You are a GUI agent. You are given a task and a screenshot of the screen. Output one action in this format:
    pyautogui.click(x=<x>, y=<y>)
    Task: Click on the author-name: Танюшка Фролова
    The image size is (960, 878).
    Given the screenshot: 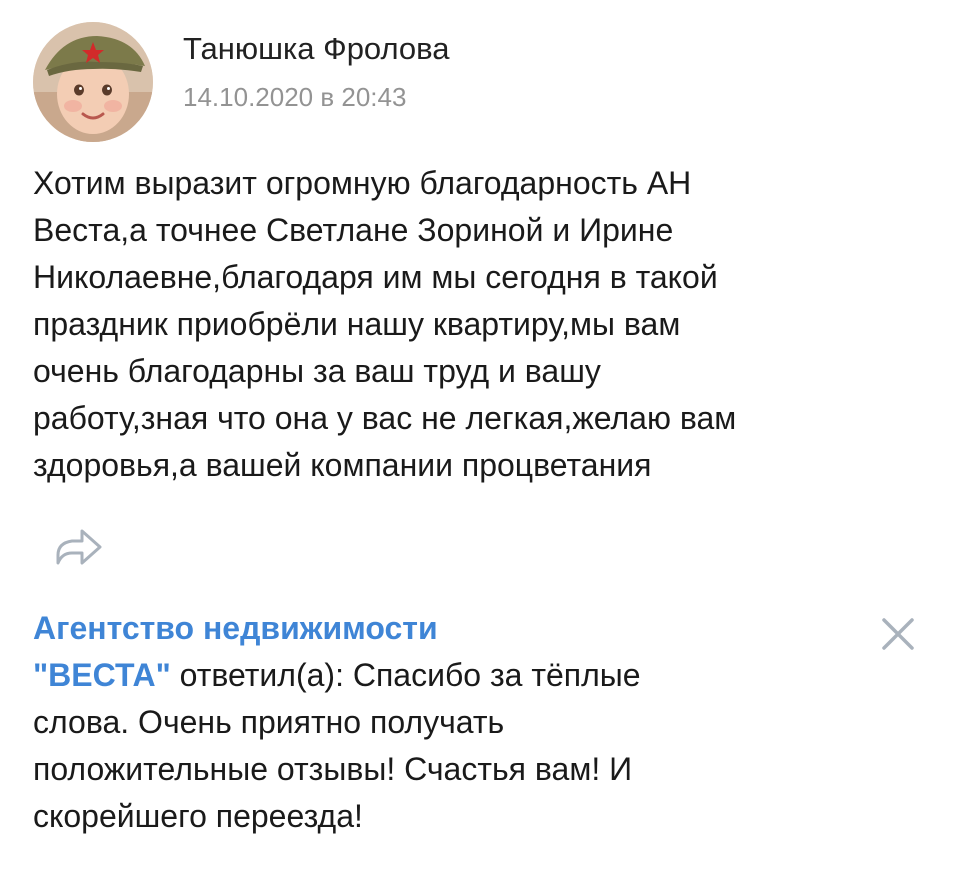 What is the action you would take?
    pyautogui.click(x=316, y=49)
    